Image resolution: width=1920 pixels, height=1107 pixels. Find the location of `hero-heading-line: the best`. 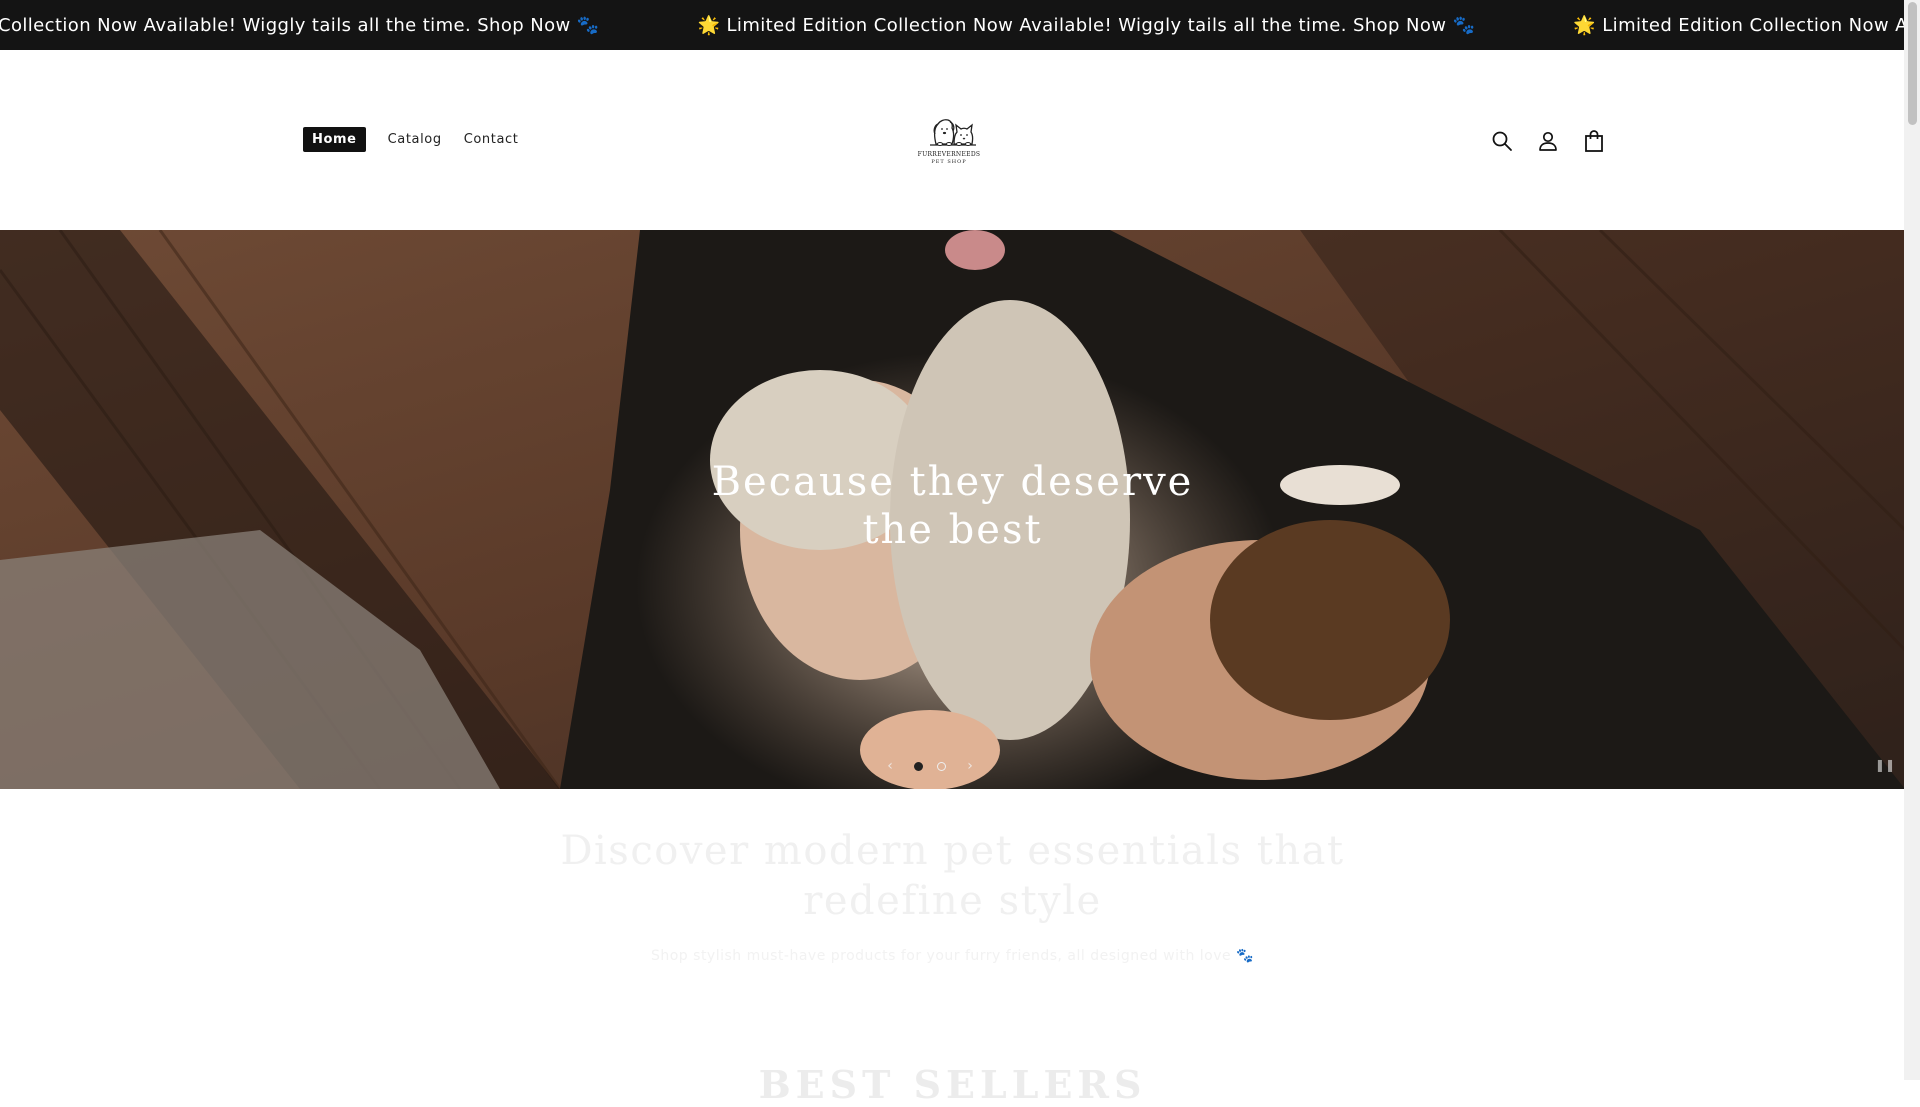

hero-heading-line: the best is located at coordinates (952, 530).